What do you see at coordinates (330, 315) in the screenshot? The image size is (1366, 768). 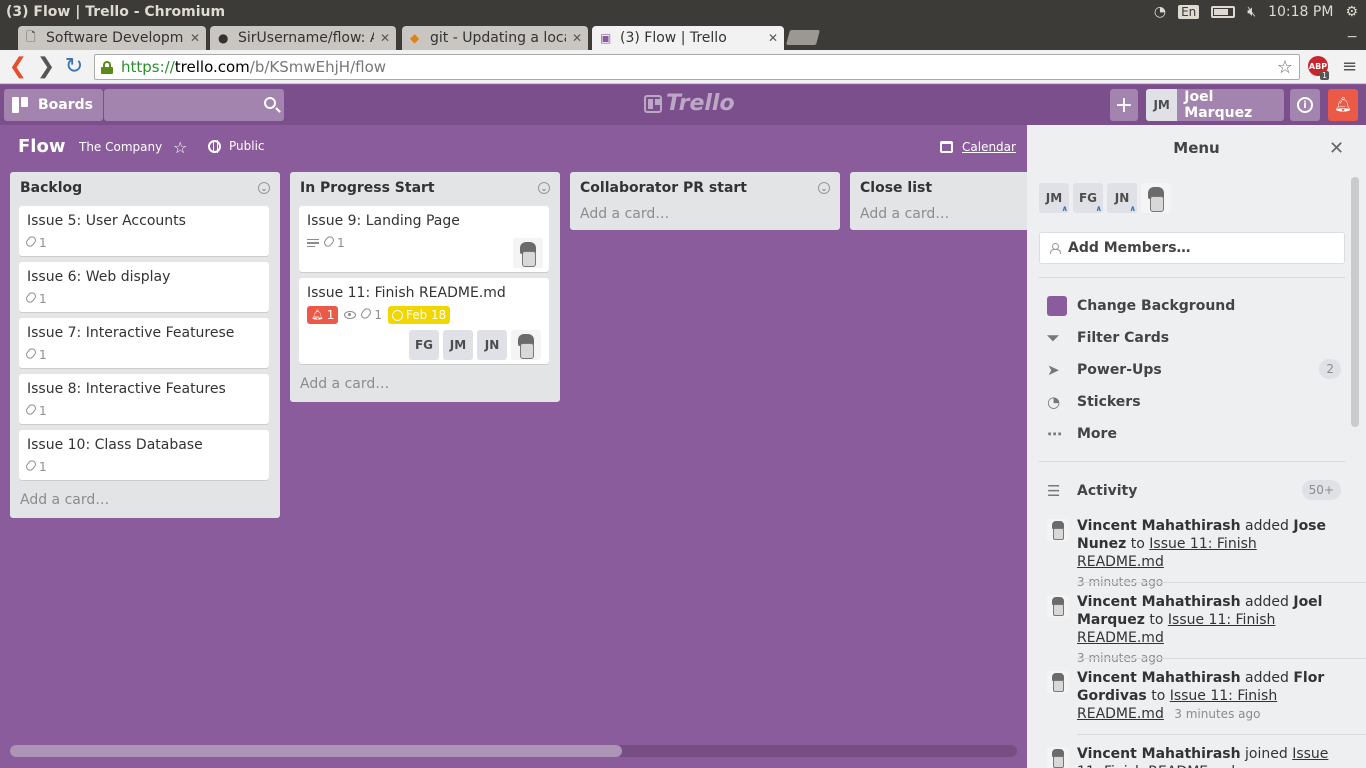 I see `notification-count: 1` at bounding box center [330, 315].